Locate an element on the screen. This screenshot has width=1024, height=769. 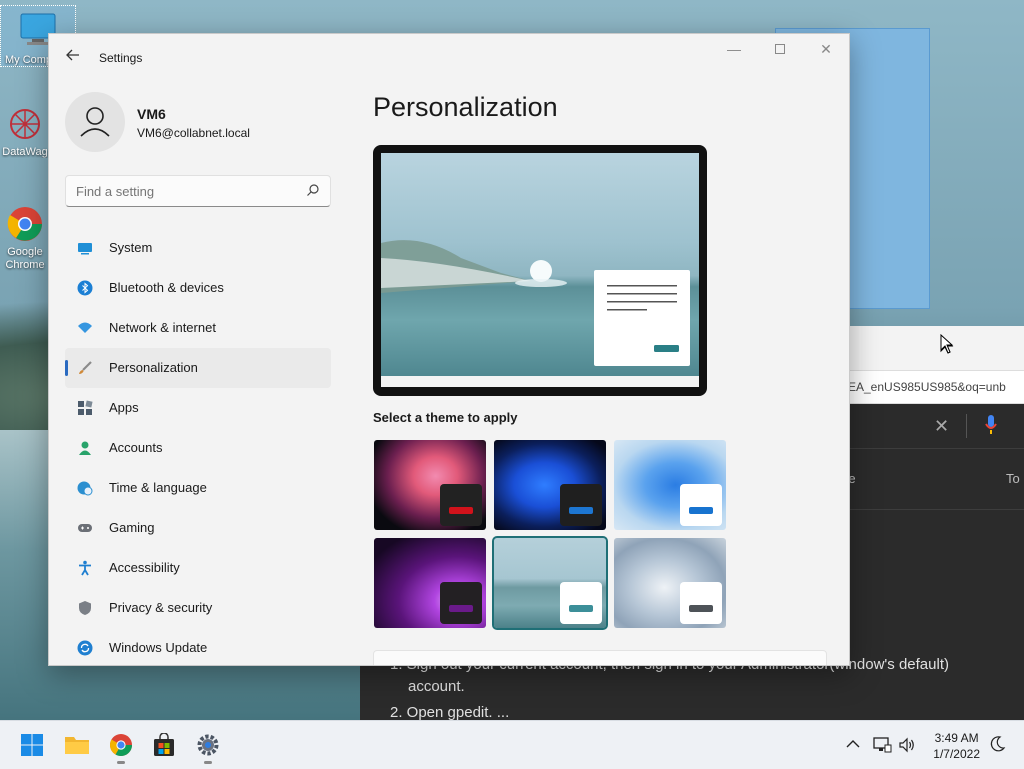
gear-icon is located at coordinates (208, 745).